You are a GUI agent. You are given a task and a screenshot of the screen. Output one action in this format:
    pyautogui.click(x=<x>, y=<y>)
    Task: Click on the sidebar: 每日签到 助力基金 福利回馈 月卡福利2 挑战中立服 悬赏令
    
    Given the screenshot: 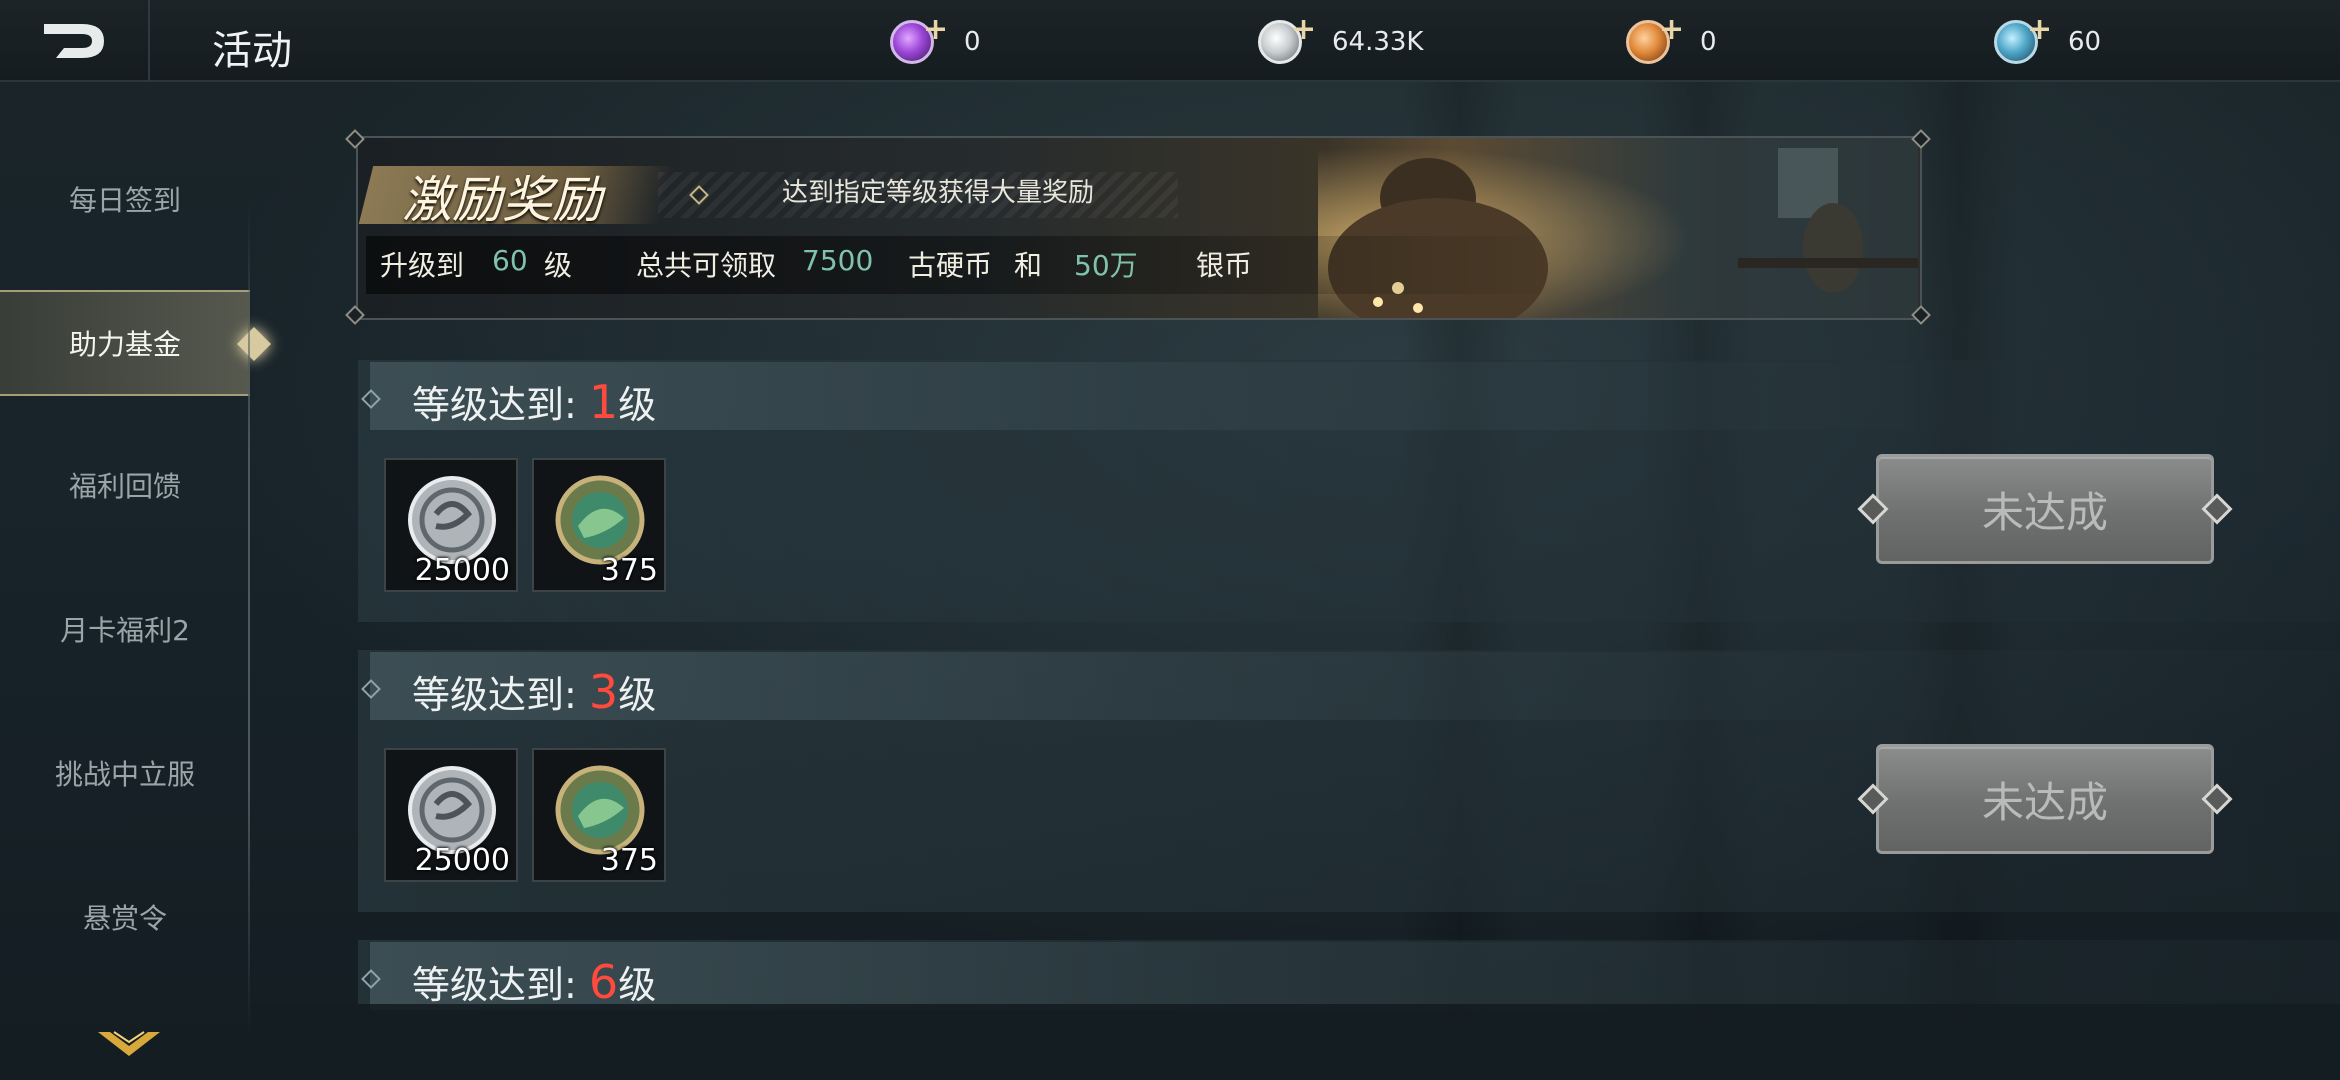 What is the action you would take?
    pyautogui.click(x=135, y=582)
    